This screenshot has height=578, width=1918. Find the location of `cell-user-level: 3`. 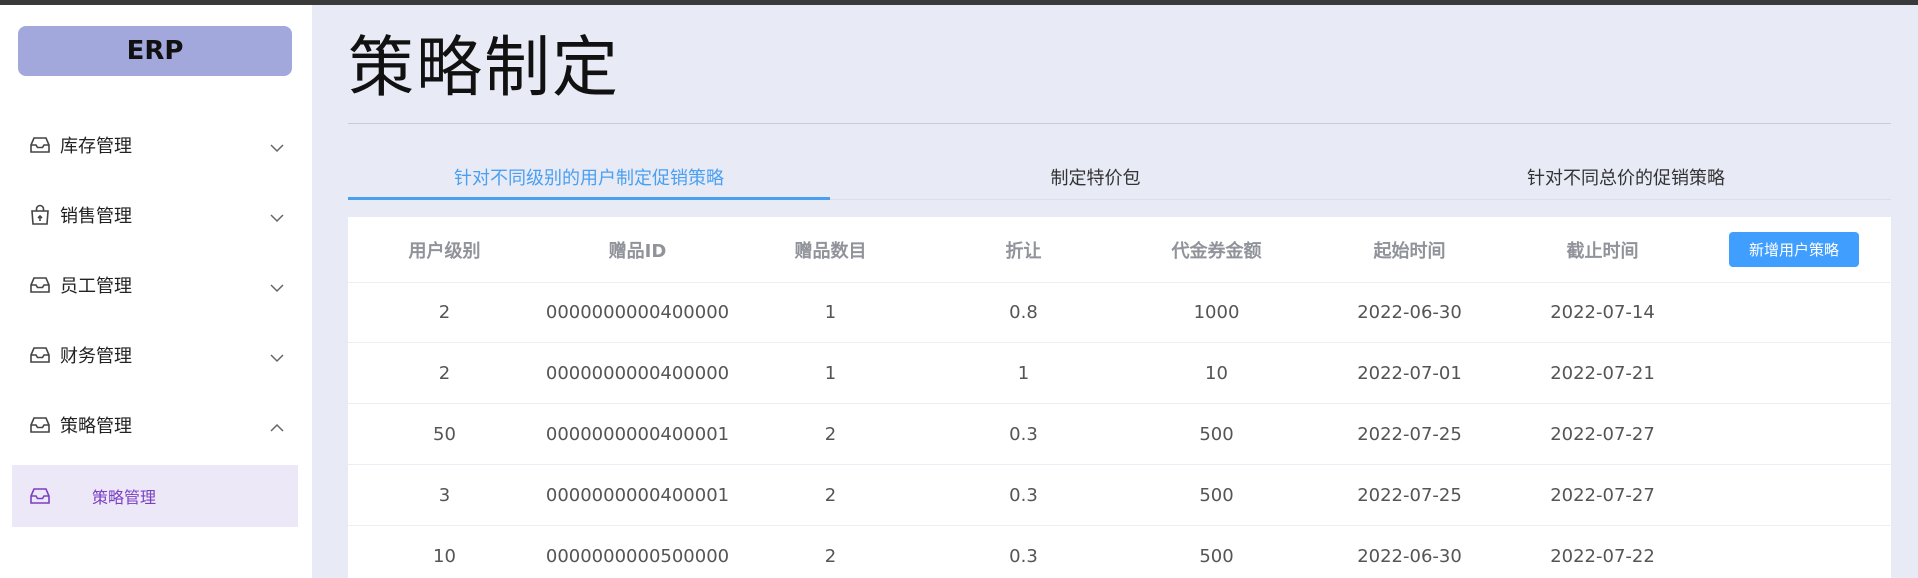

cell-user-level: 3 is located at coordinates (444, 495).